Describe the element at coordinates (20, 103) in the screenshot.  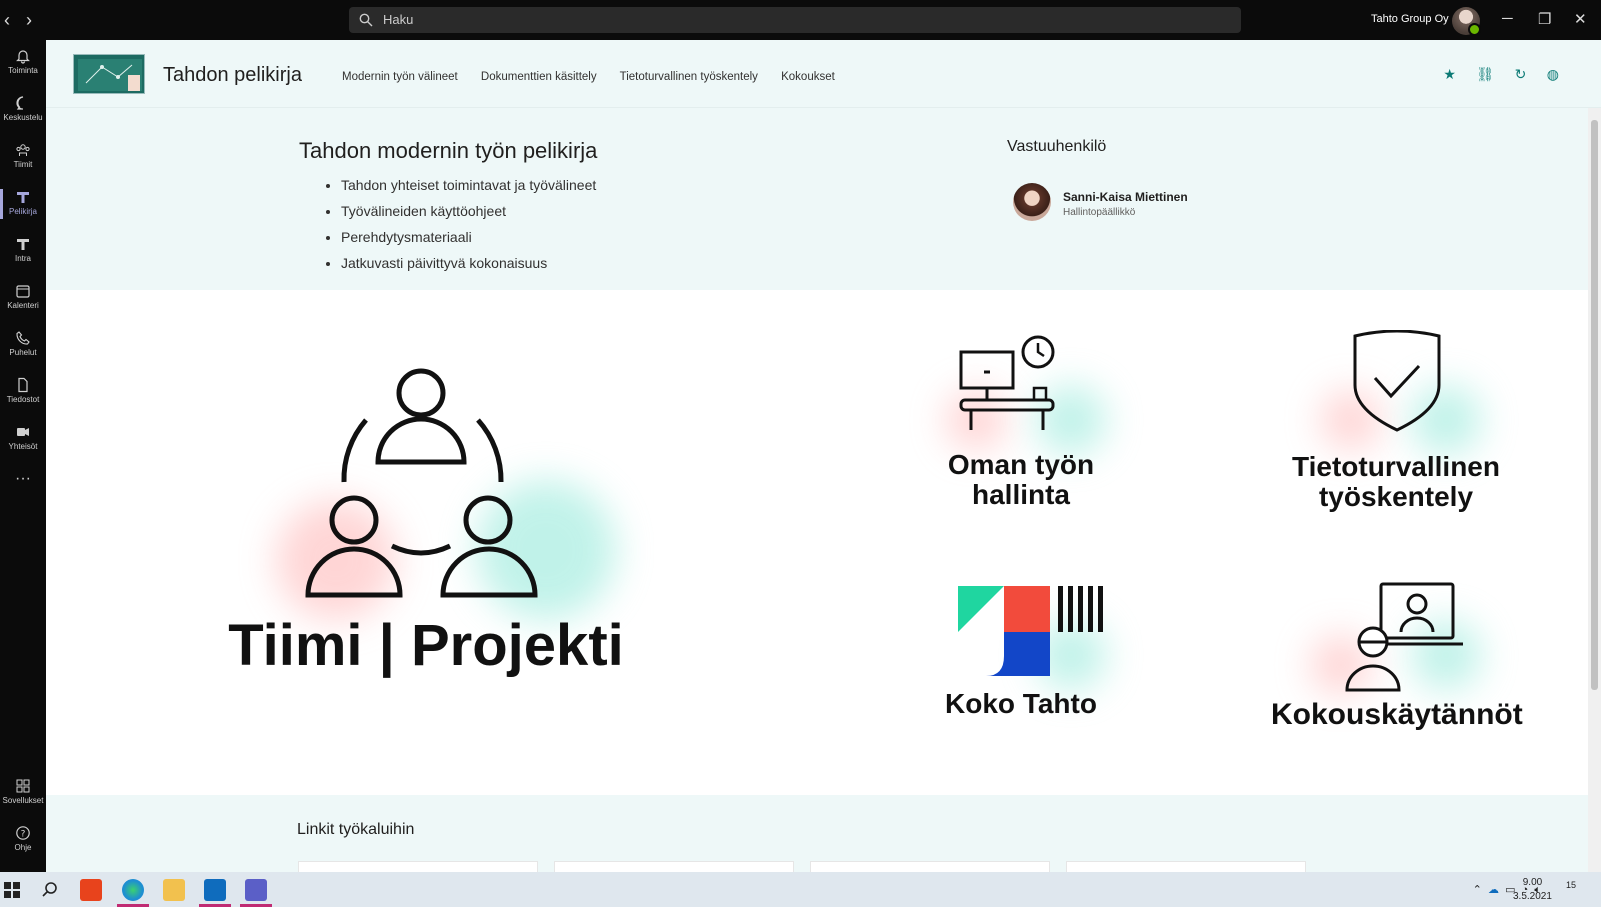
I see `chat-icon` at that location.